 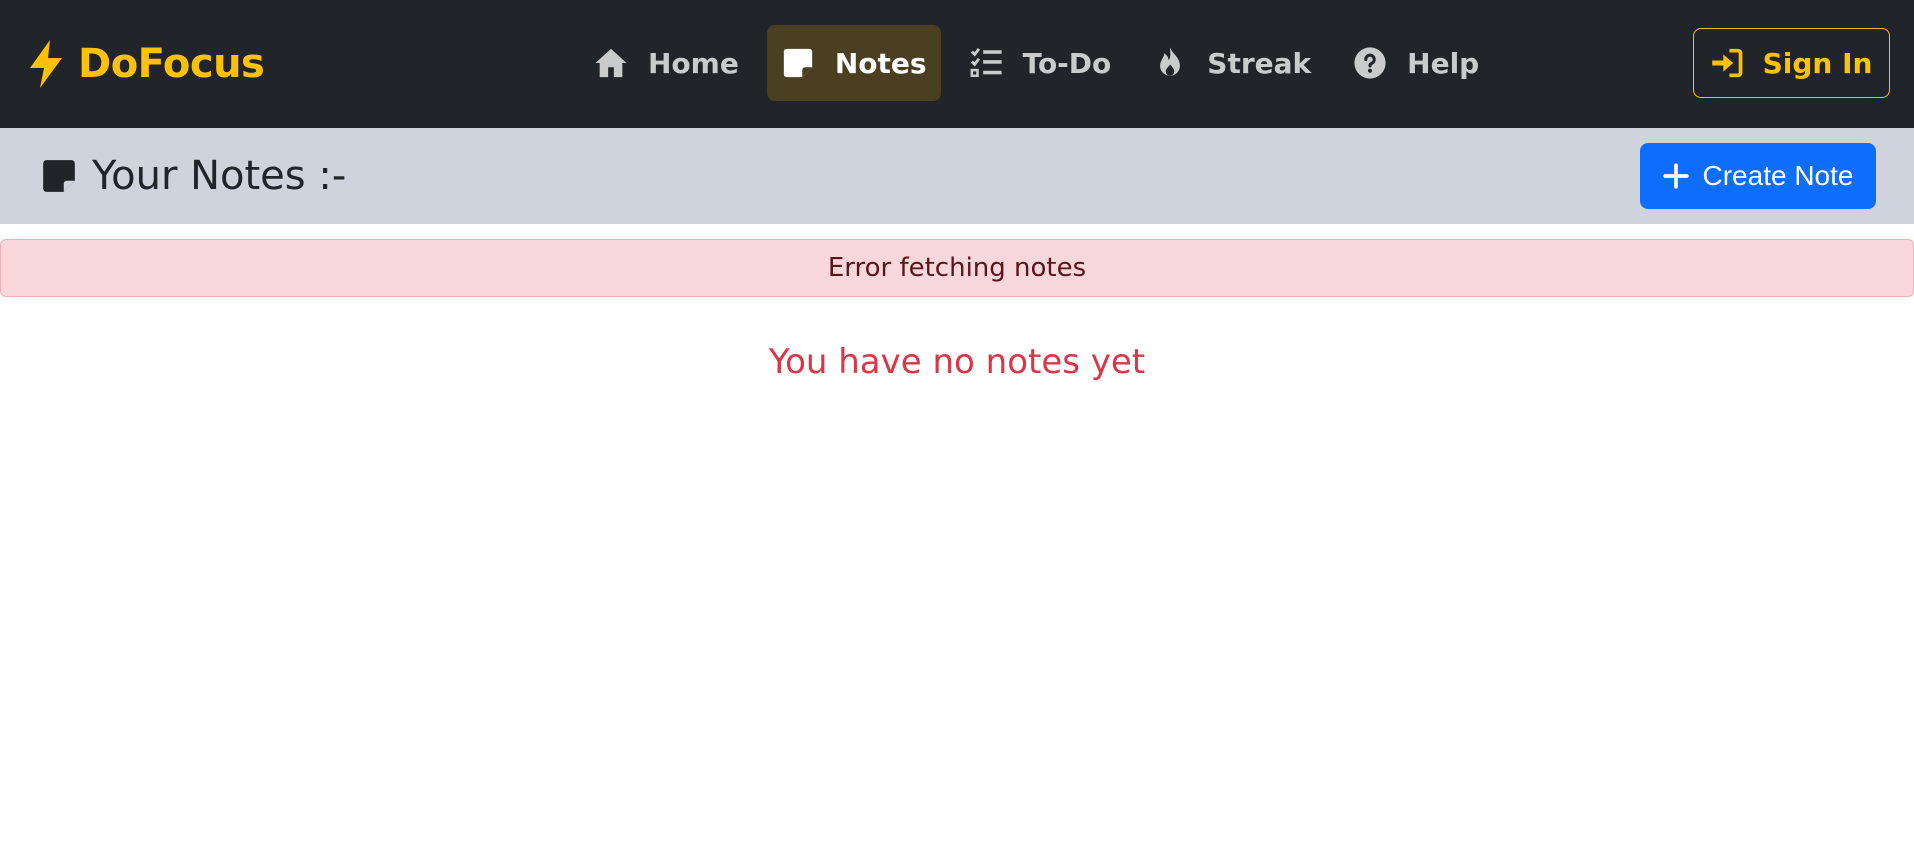 I want to click on nav-item-notes: Notes, so click(x=853, y=63).